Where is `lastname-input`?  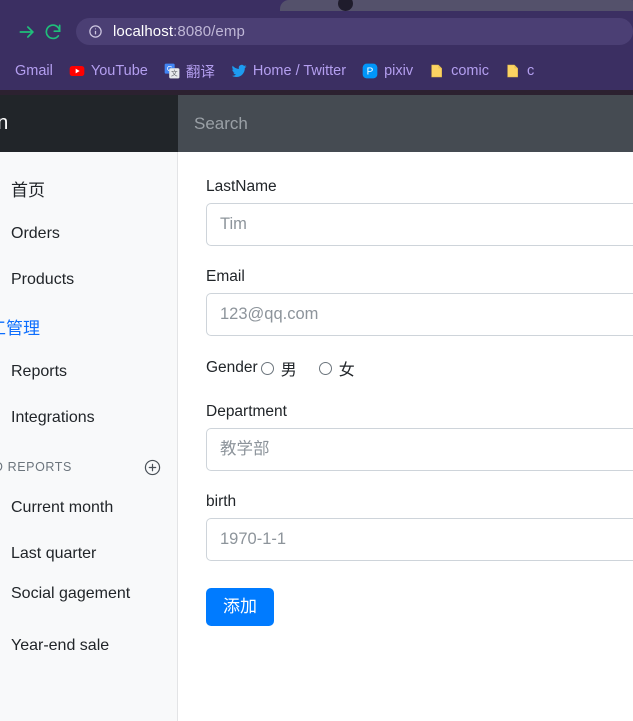
lastname-input is located at coordinates (419, 224).